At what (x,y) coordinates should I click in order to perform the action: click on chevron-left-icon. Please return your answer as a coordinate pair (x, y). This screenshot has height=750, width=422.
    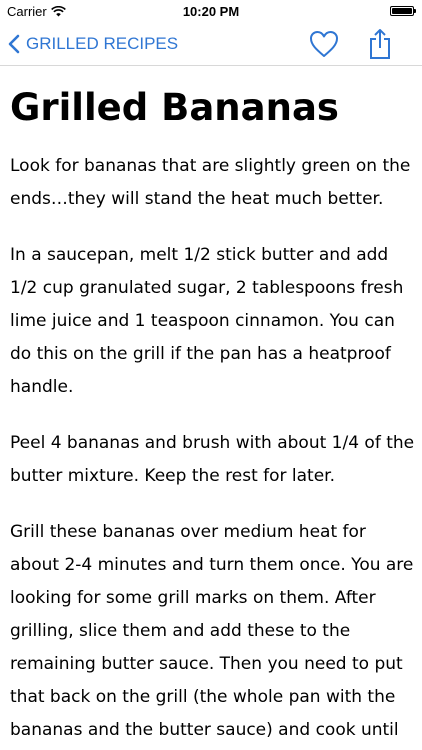
    Looking at the image, I should click on (14, 44).